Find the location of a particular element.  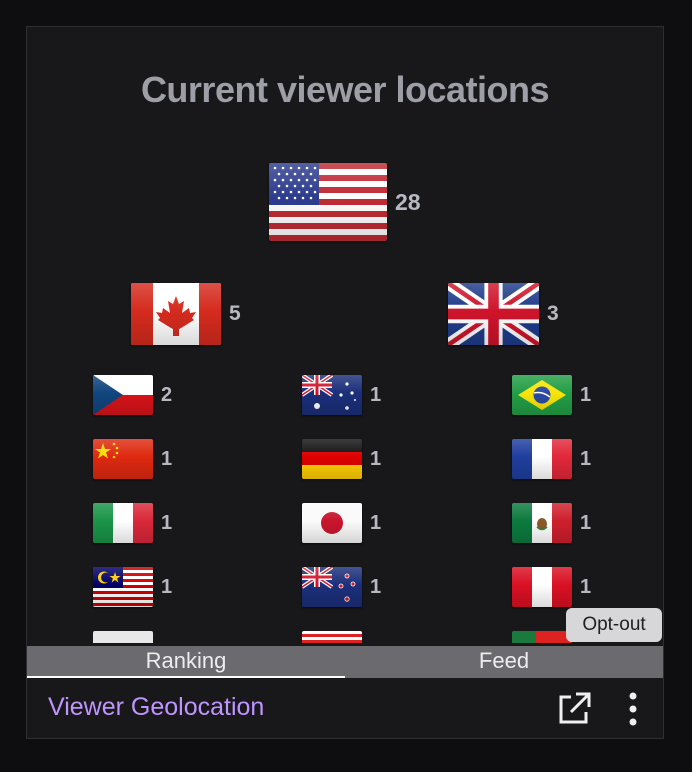

australia-flag-icon is located at coordinates (332, 395).